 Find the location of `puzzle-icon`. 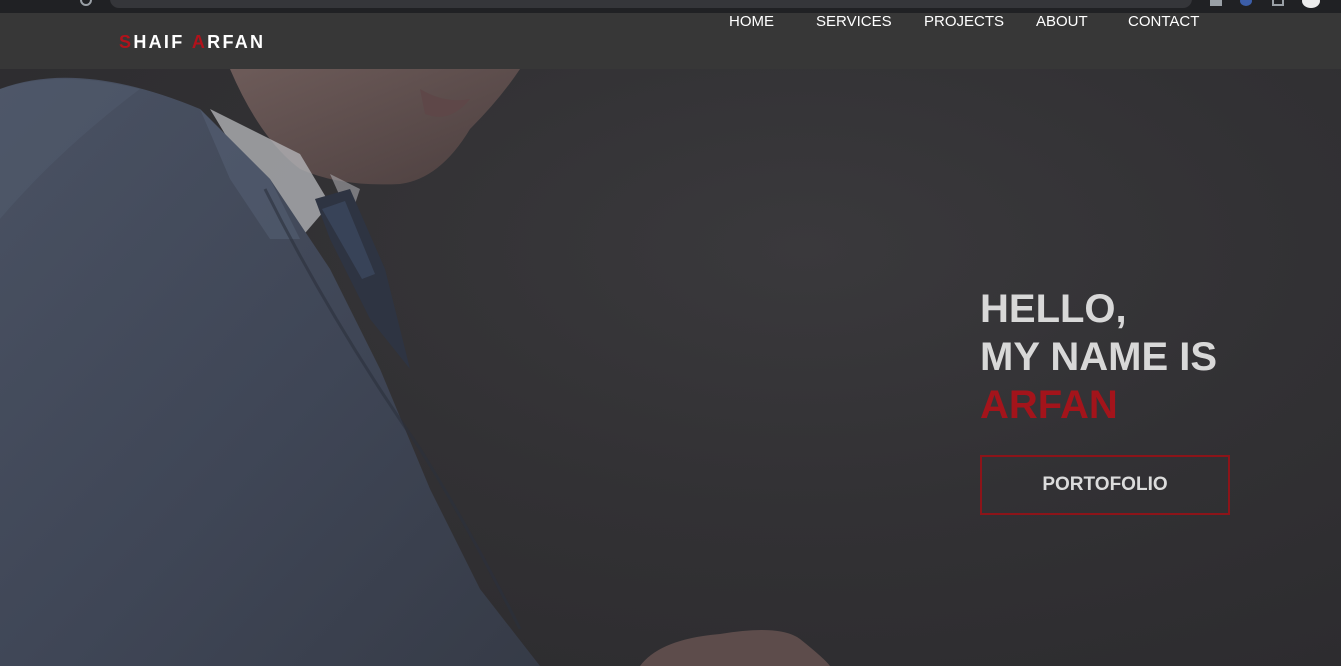

puzzle-icon is located at coordinates (1278, 3).